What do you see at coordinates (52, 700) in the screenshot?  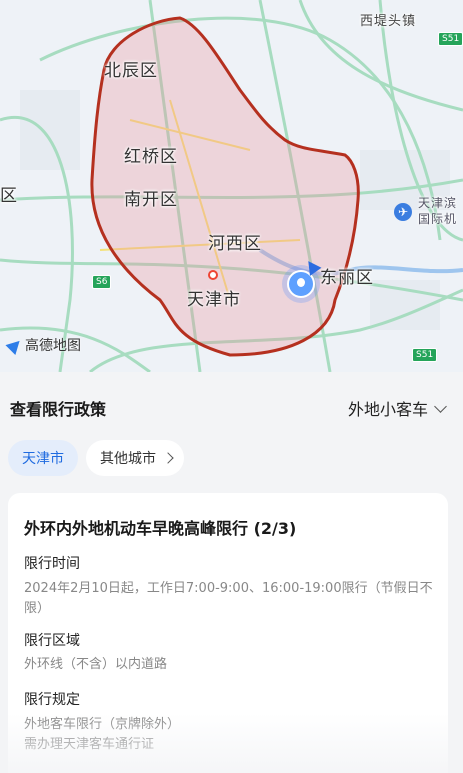 I see `rule-label: 限行规定` at bounding box center [52, 700].